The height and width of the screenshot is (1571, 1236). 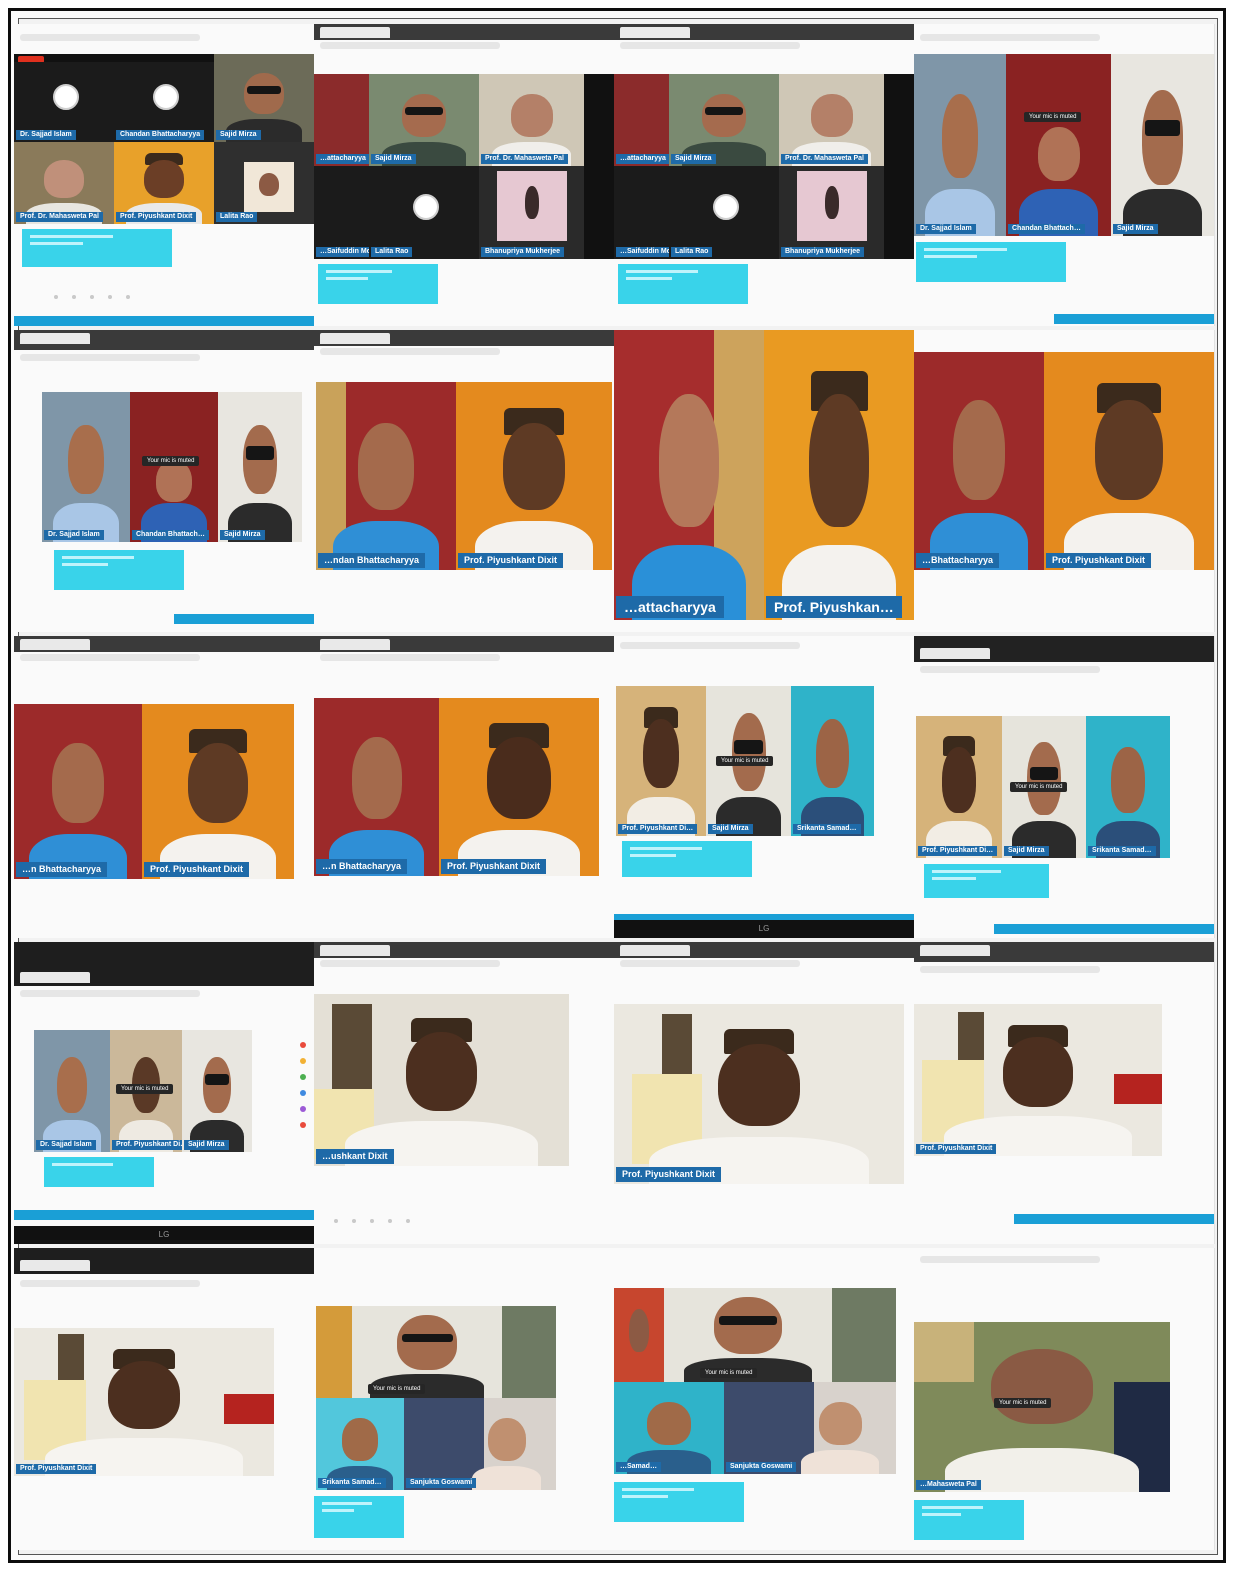 I want to click on monitor-brand: LG, so click(x=164, y=1234).